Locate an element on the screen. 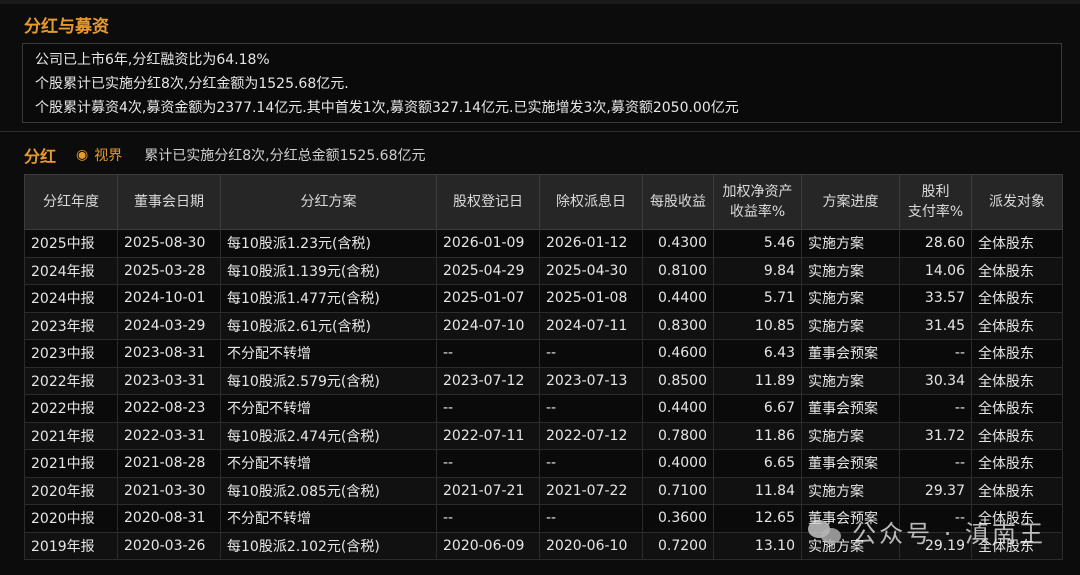  table-cell: 0.3600 is located at coordinates (678, 518).